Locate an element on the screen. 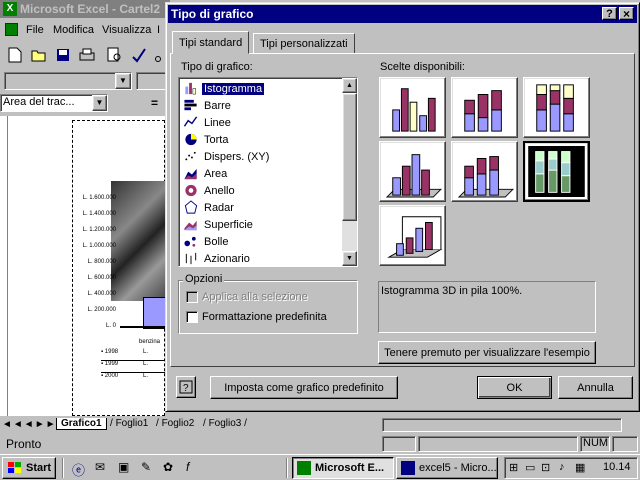 The image size is (640, 480). excel-title: Microsoft Excel - Cartel2 is located at coordinates (90, 9).